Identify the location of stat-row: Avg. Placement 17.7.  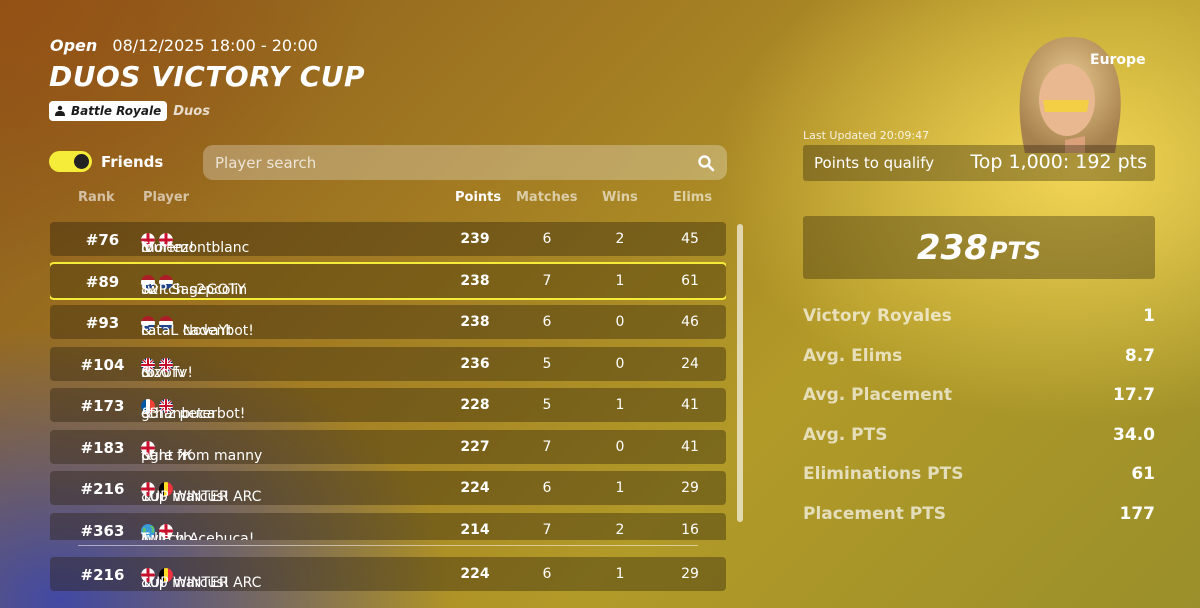
(979, 397).